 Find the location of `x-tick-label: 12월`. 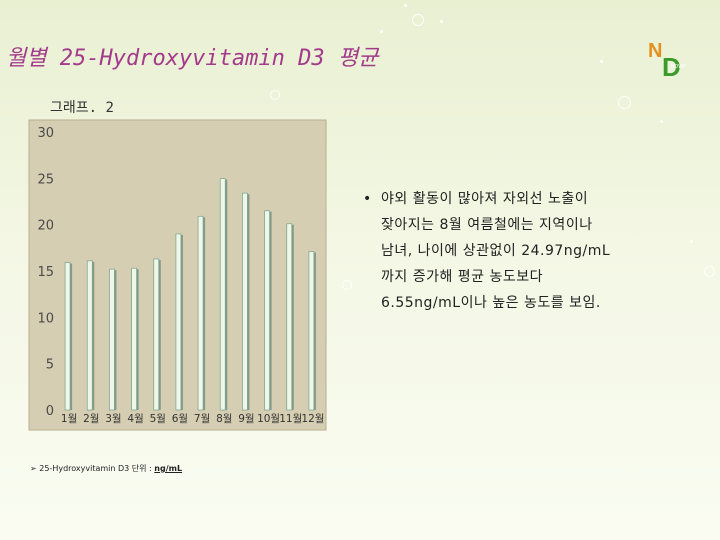

x-tick-label: 12월 is located at coordinates (312, 419).